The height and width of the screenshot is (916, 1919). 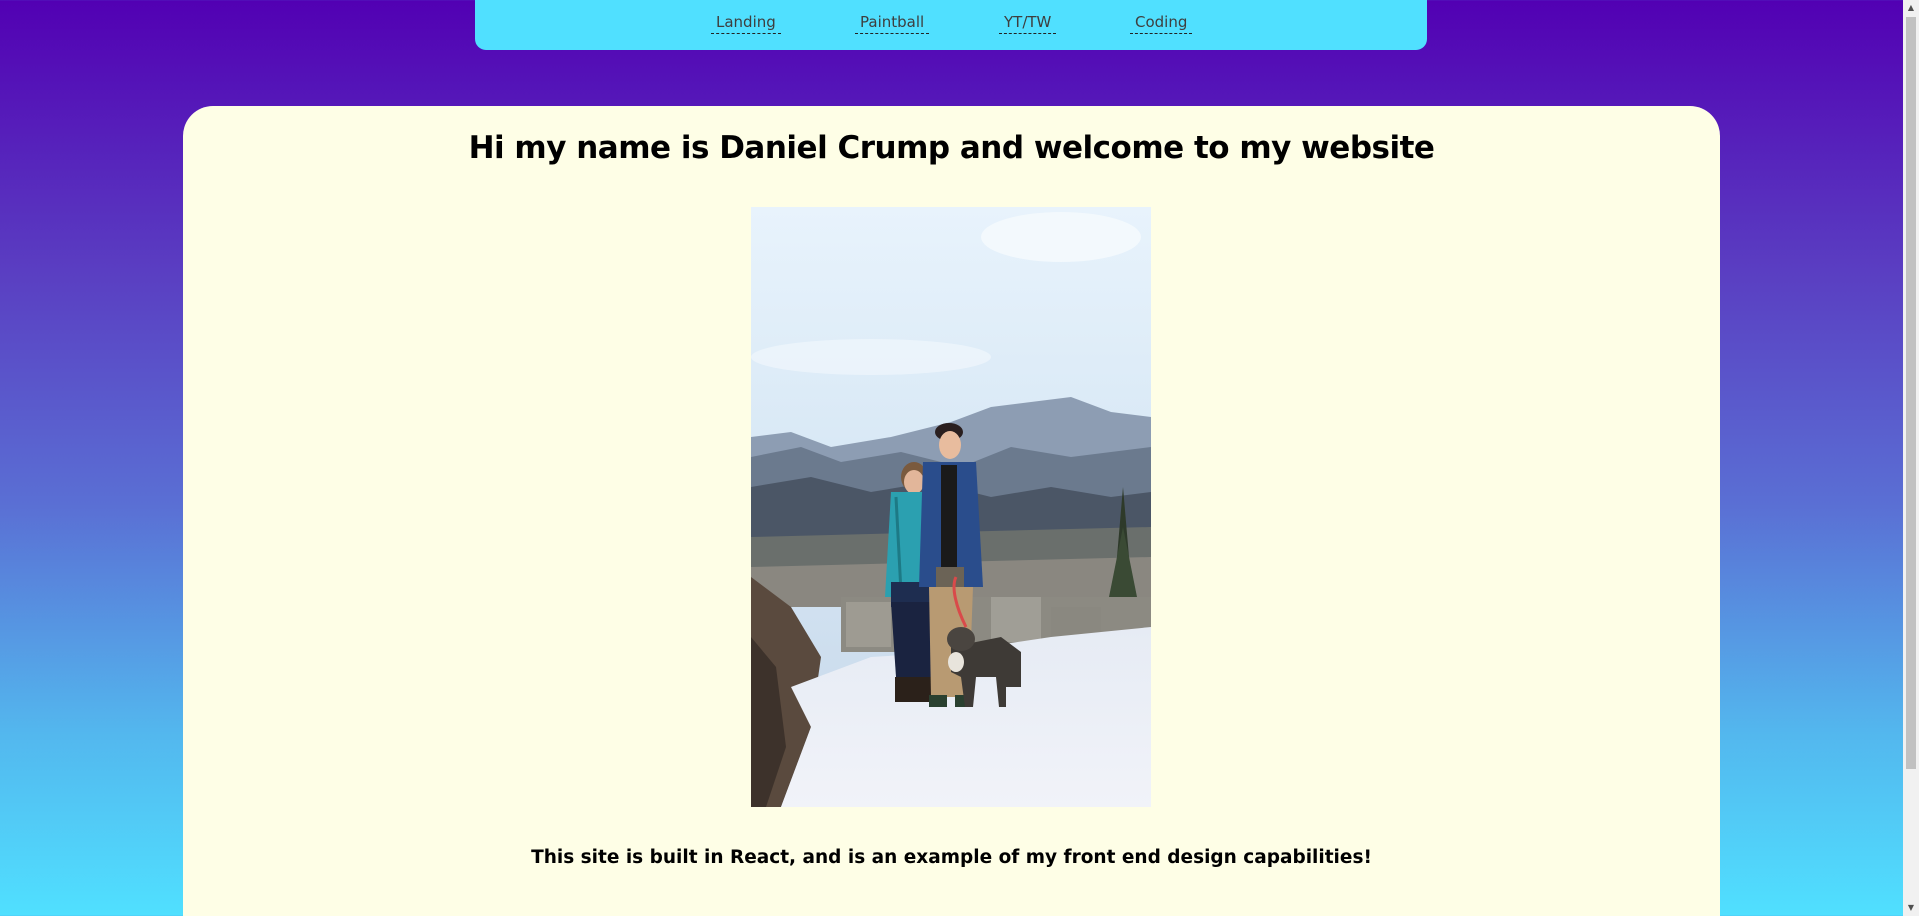 I want to click on nav-link-yt-tw: YT/TW, so click(x=1028, y=23).